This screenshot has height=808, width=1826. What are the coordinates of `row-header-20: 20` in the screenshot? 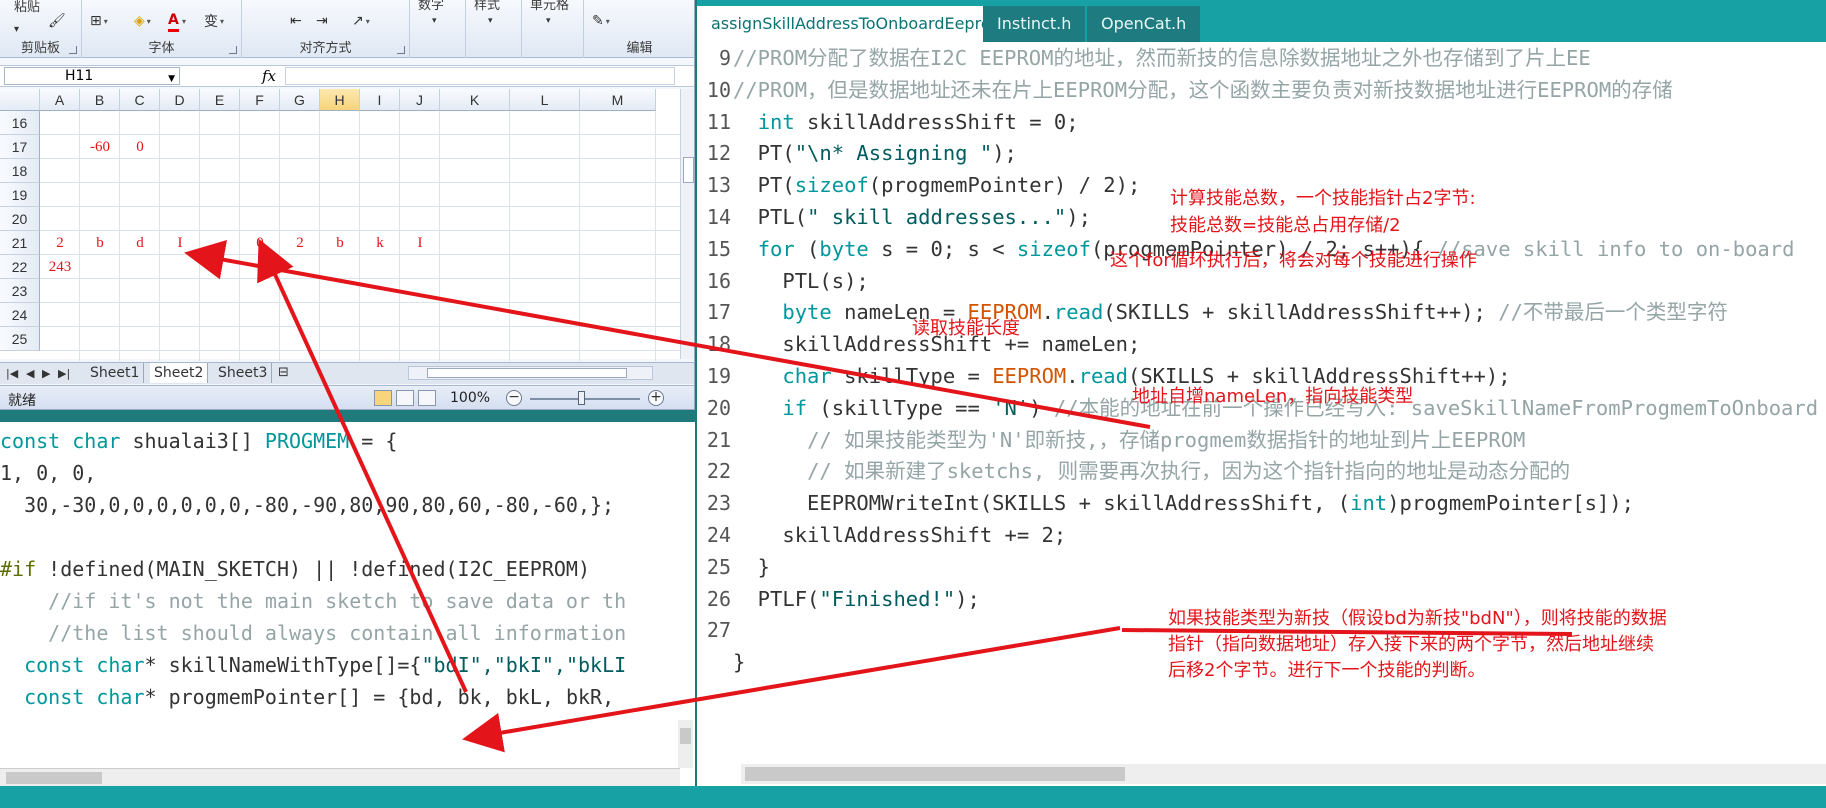 It's located at (20, 219).